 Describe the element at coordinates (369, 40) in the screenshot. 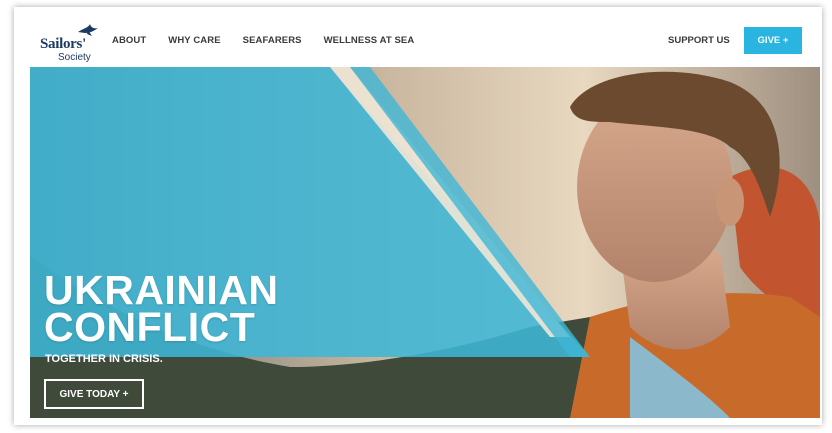

I see `nav-item-wellness-at-sea: WELLNESS AT SEA` at that location.